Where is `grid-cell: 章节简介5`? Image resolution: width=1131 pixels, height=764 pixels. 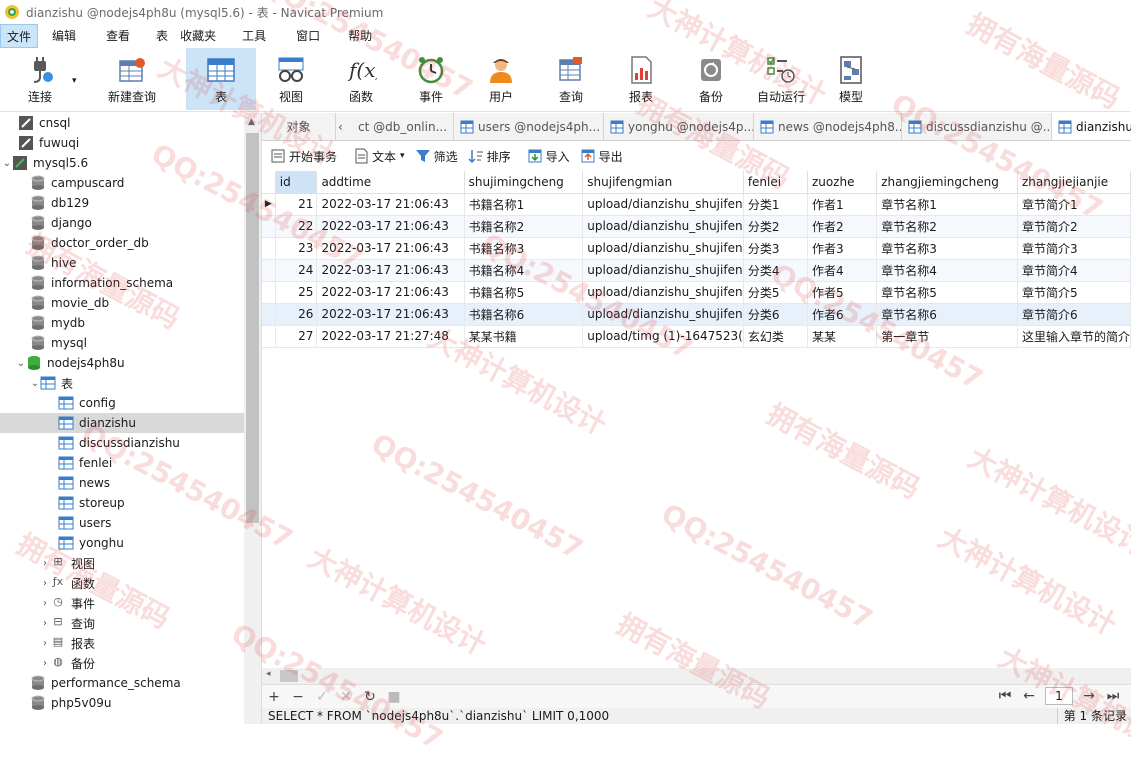
grid-cell: 章节简介5 is located at coordinates (1074, 292).